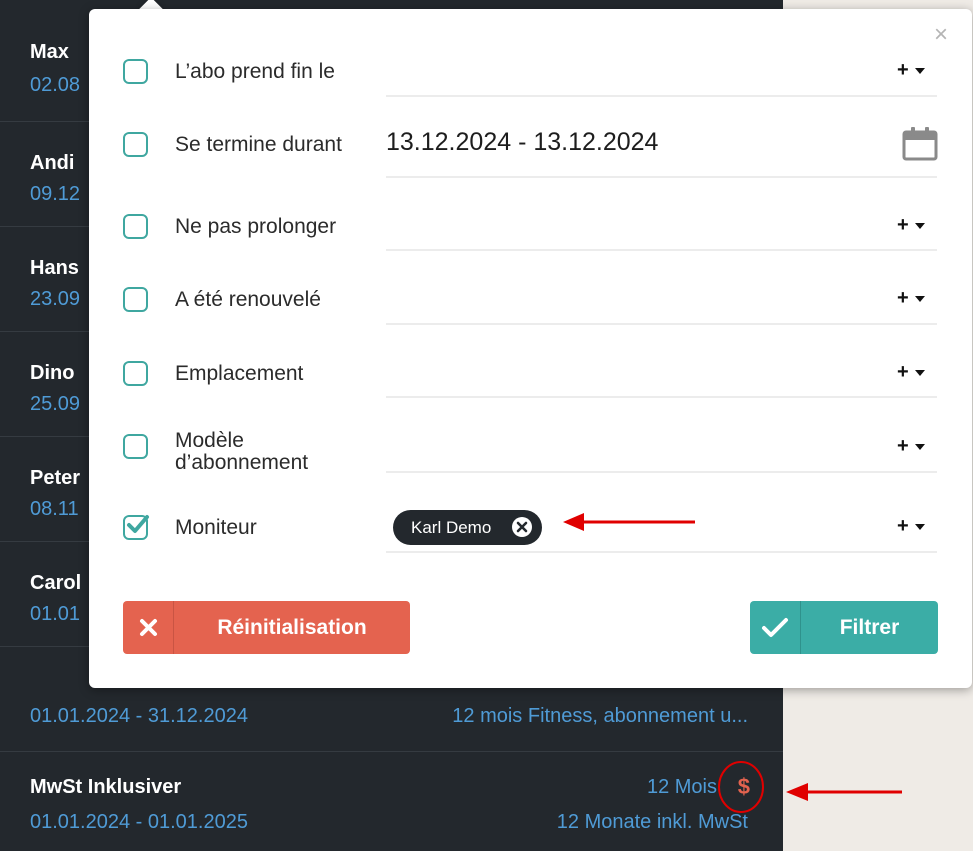 This screenshot has height=851, width=973. Describe the element at coordinates (629, 522) in the screenshot. I see `annotation-arrow-chip` at that location.